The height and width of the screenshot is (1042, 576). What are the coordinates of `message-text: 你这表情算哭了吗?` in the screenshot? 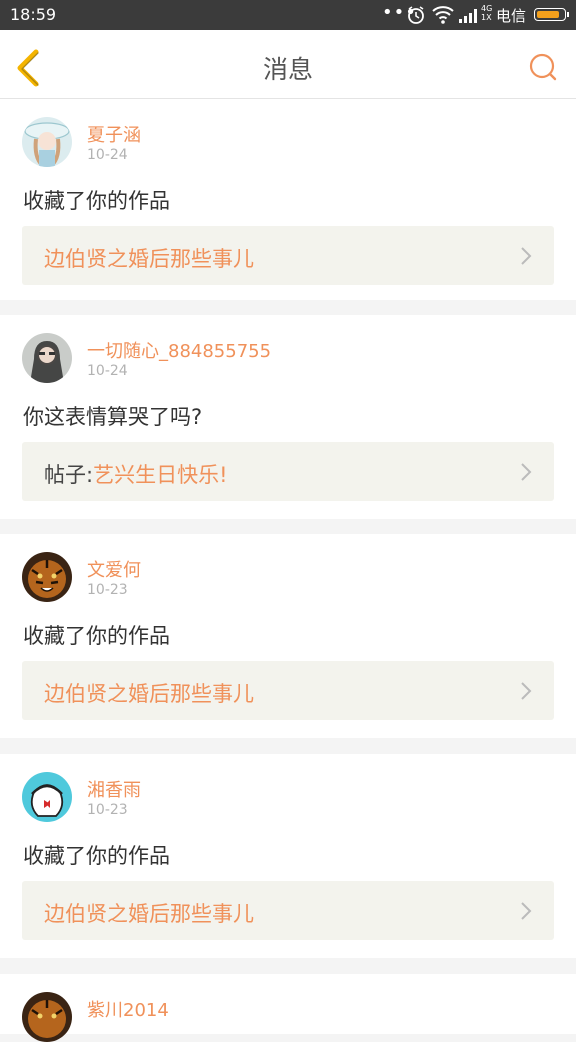 It's located at (113, 417).